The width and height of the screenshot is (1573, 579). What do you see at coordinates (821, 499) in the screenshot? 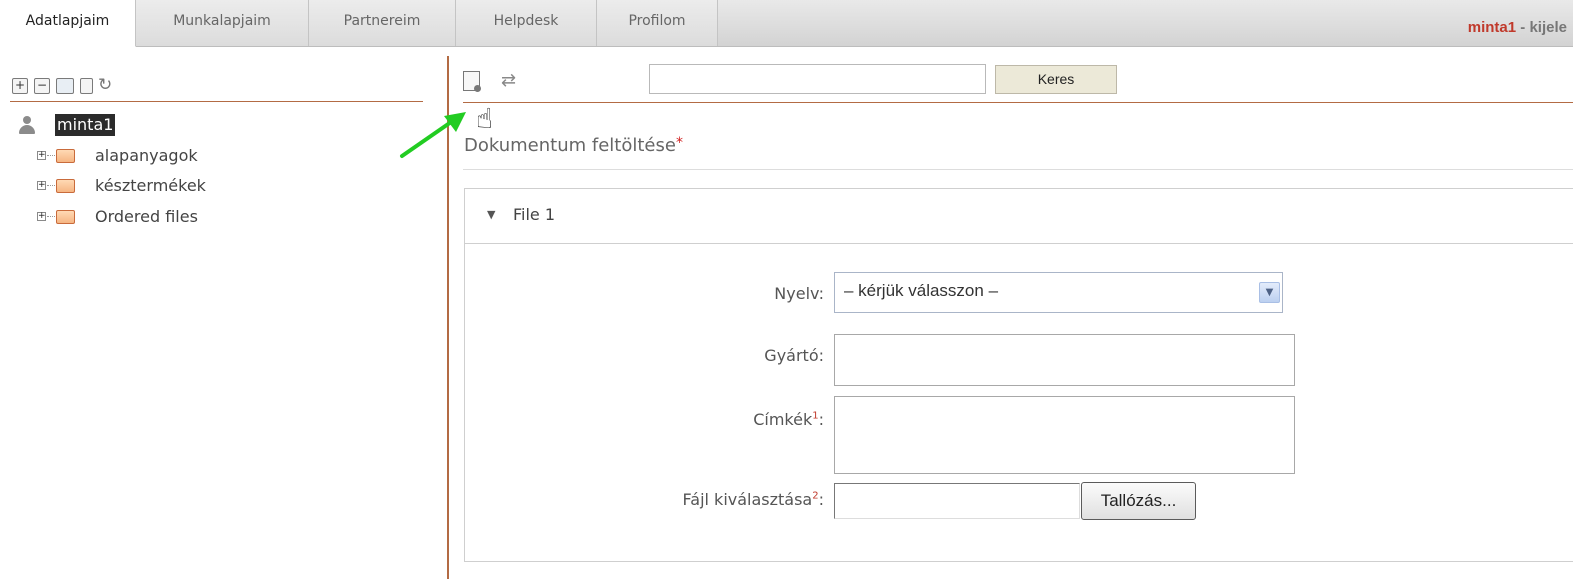
I see `file-label-colon: :` at bounding box center [821, 499].